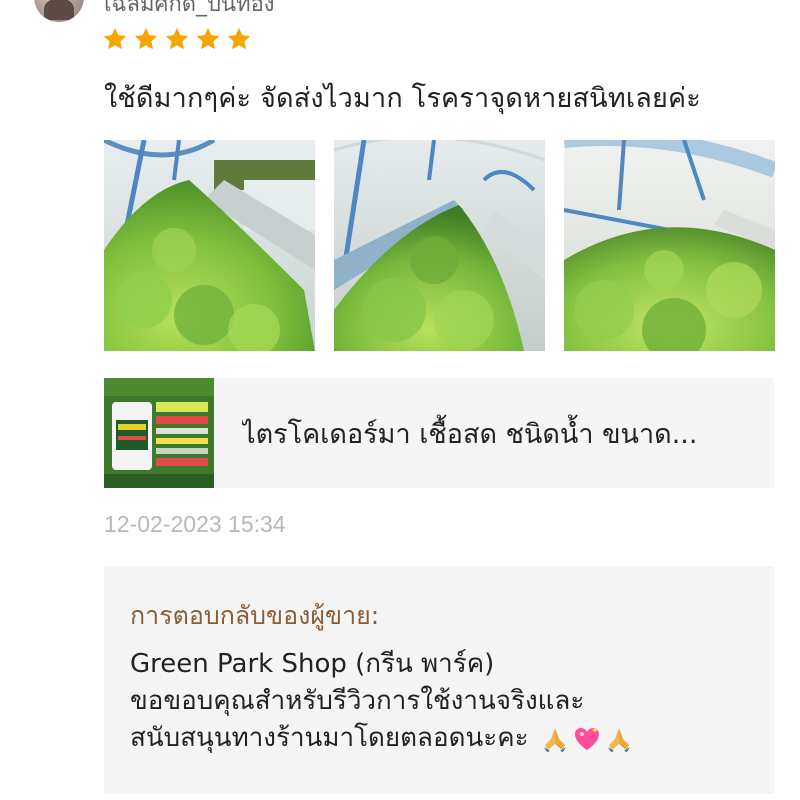 The image size is (800, 800). Describe the element at coordinates (195, 524) in the screenshot. I see `review-timestamp: 12-02-2023 15:34` at that location.